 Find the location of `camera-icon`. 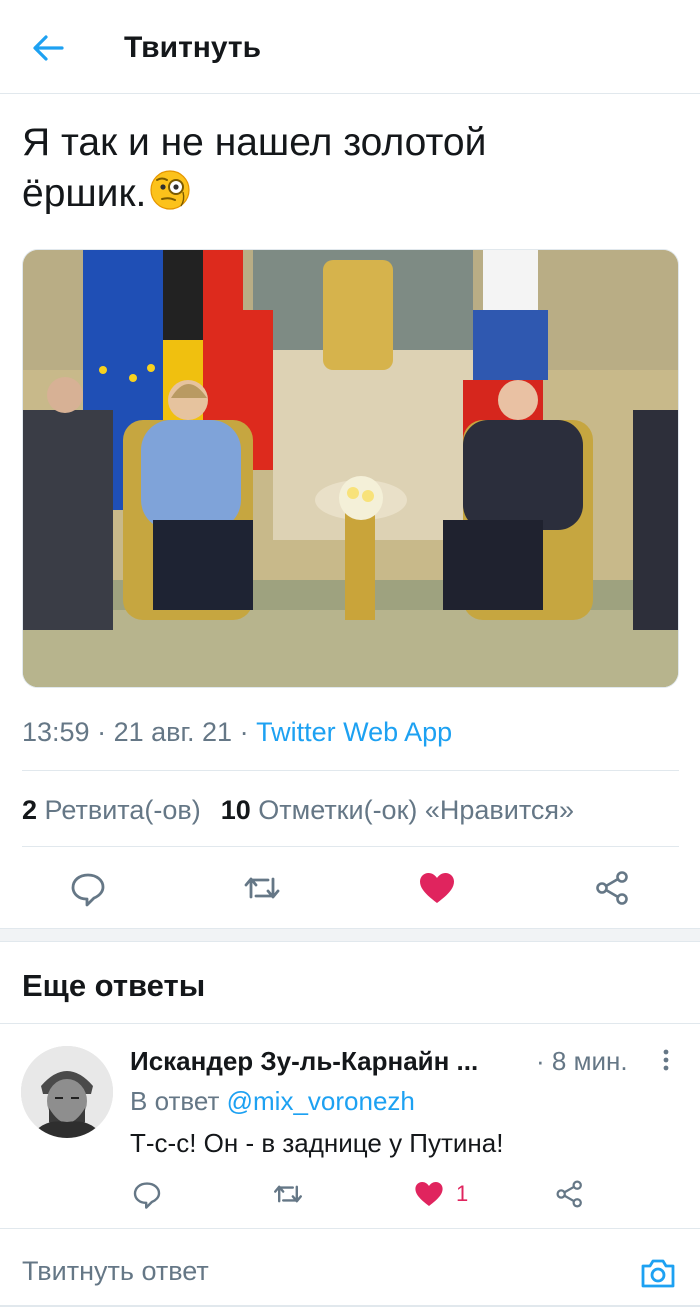

camera-icon is located at coordinates (658, 1273).